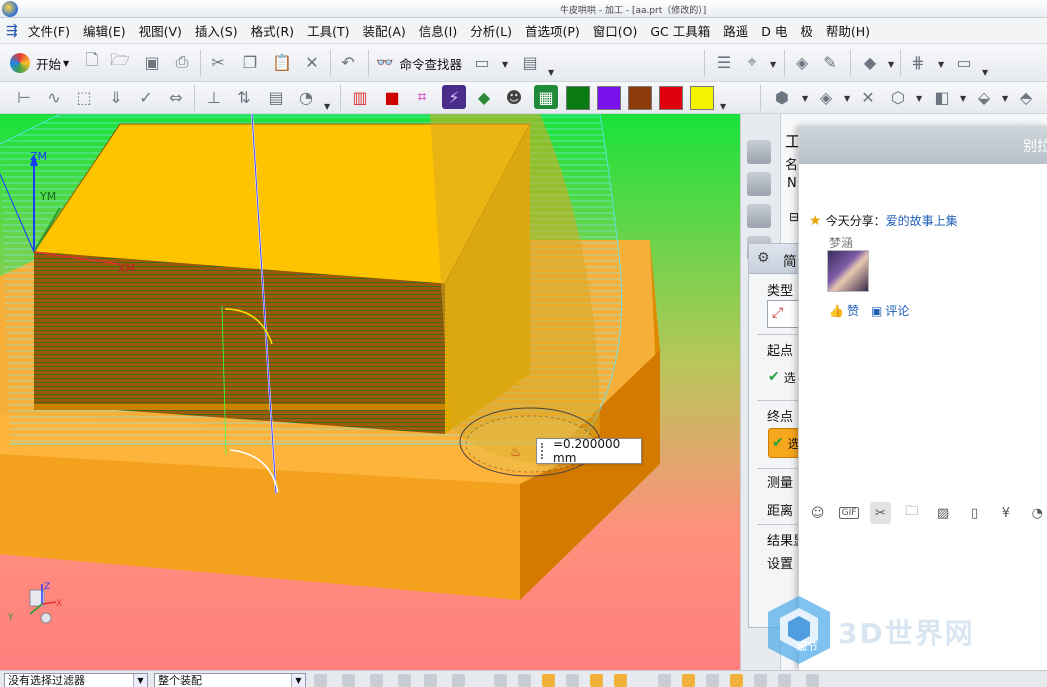  I want to click on shake-icon: ▯, so click(974, 513).